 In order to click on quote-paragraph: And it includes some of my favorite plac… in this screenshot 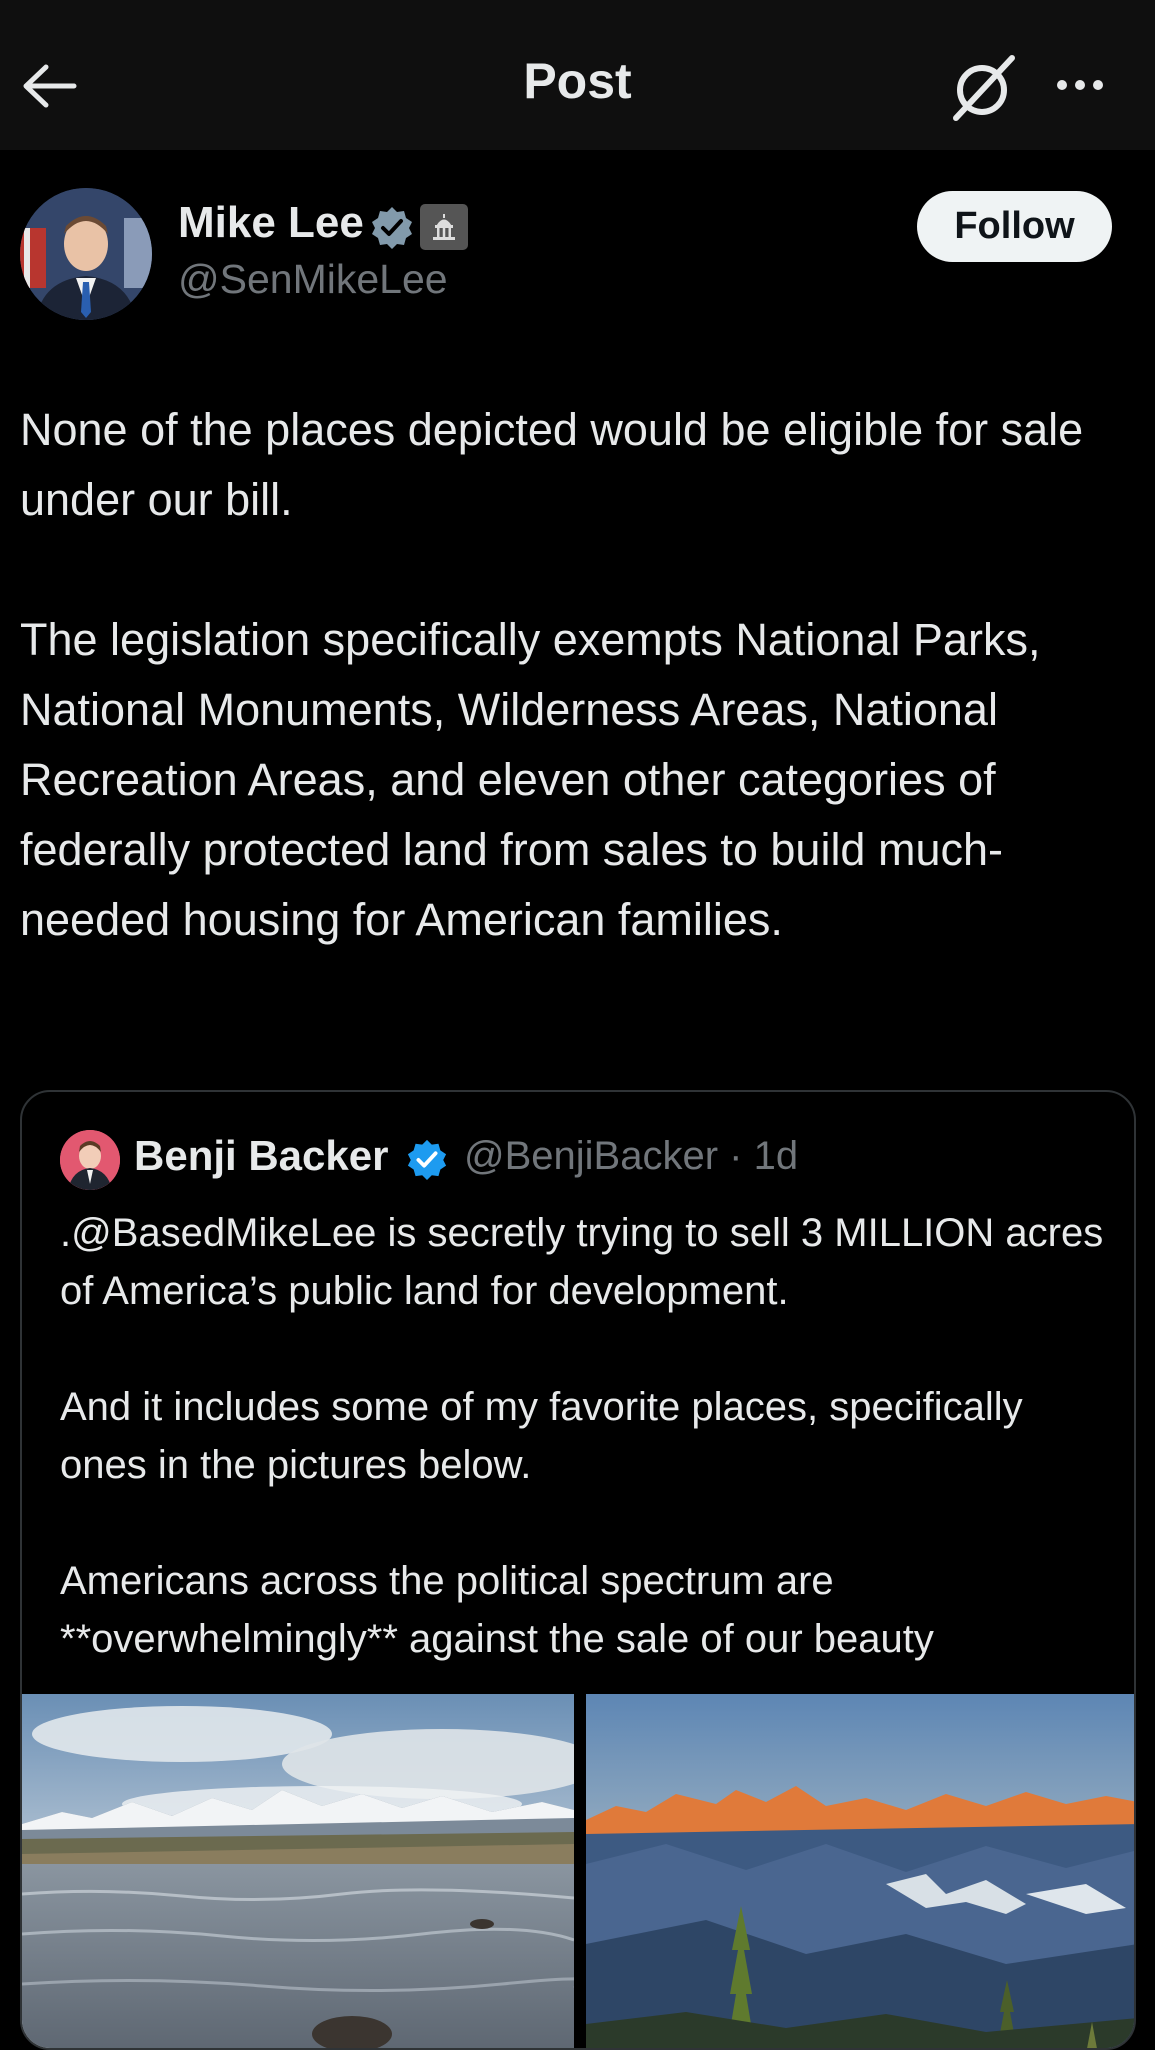, I will do `click(541, 1436)`.